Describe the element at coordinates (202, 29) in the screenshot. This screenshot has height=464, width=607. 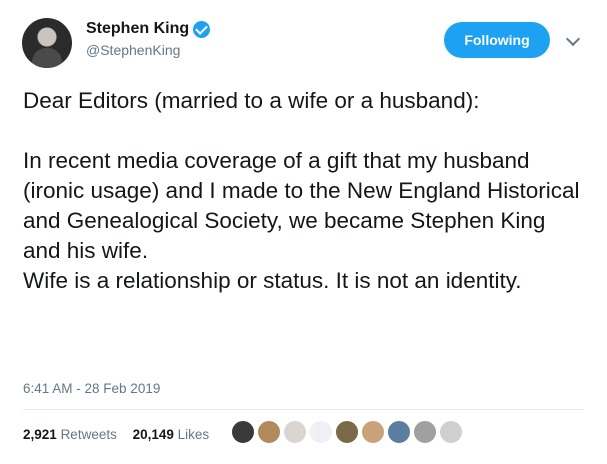
I see `verified-badge-icon` at that location.